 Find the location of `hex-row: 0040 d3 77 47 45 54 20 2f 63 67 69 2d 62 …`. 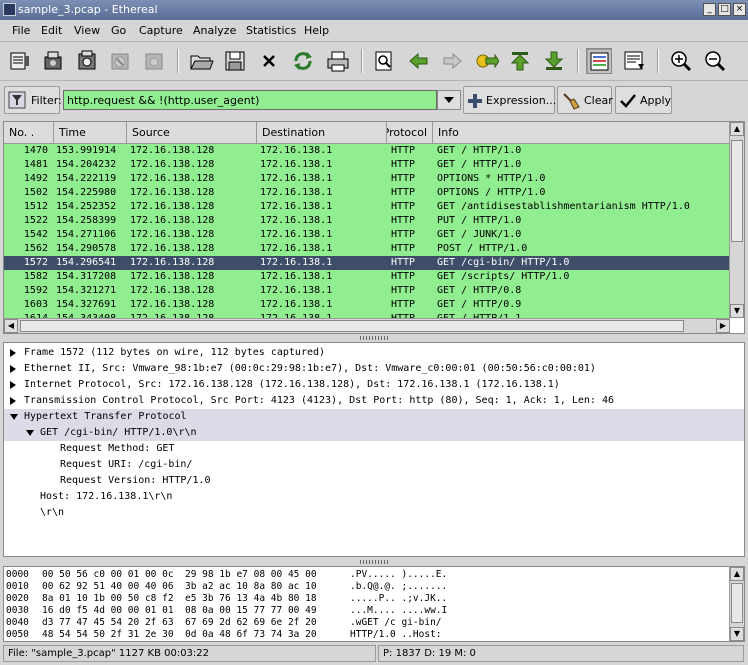

hex-row: 0040 d3 77 47 45 54 20 2f 63 67 69 2d 62 … is located at coordinates (367, 623).